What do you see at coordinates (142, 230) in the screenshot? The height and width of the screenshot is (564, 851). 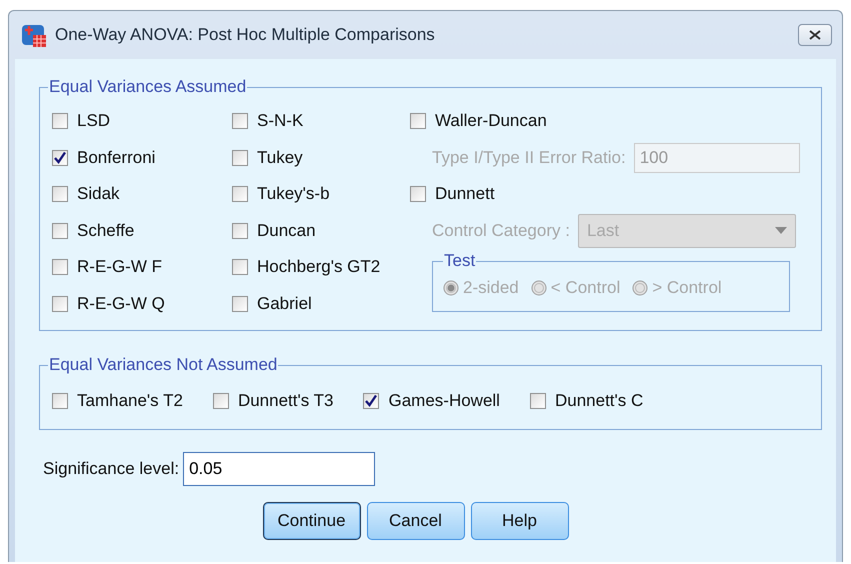 I see `checkbox: Scheffe` at bounding box center [142, 230].